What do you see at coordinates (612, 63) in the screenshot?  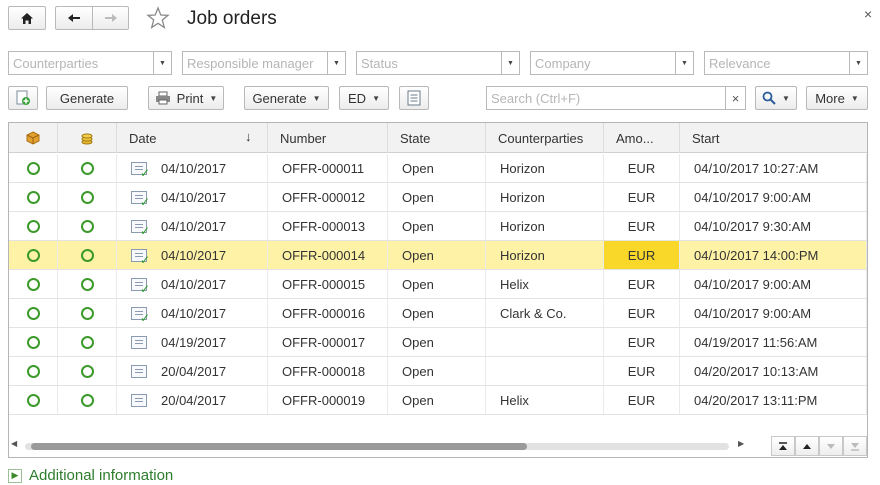 I see `company-filter: Company ▼` at bounding box center [612, 63].